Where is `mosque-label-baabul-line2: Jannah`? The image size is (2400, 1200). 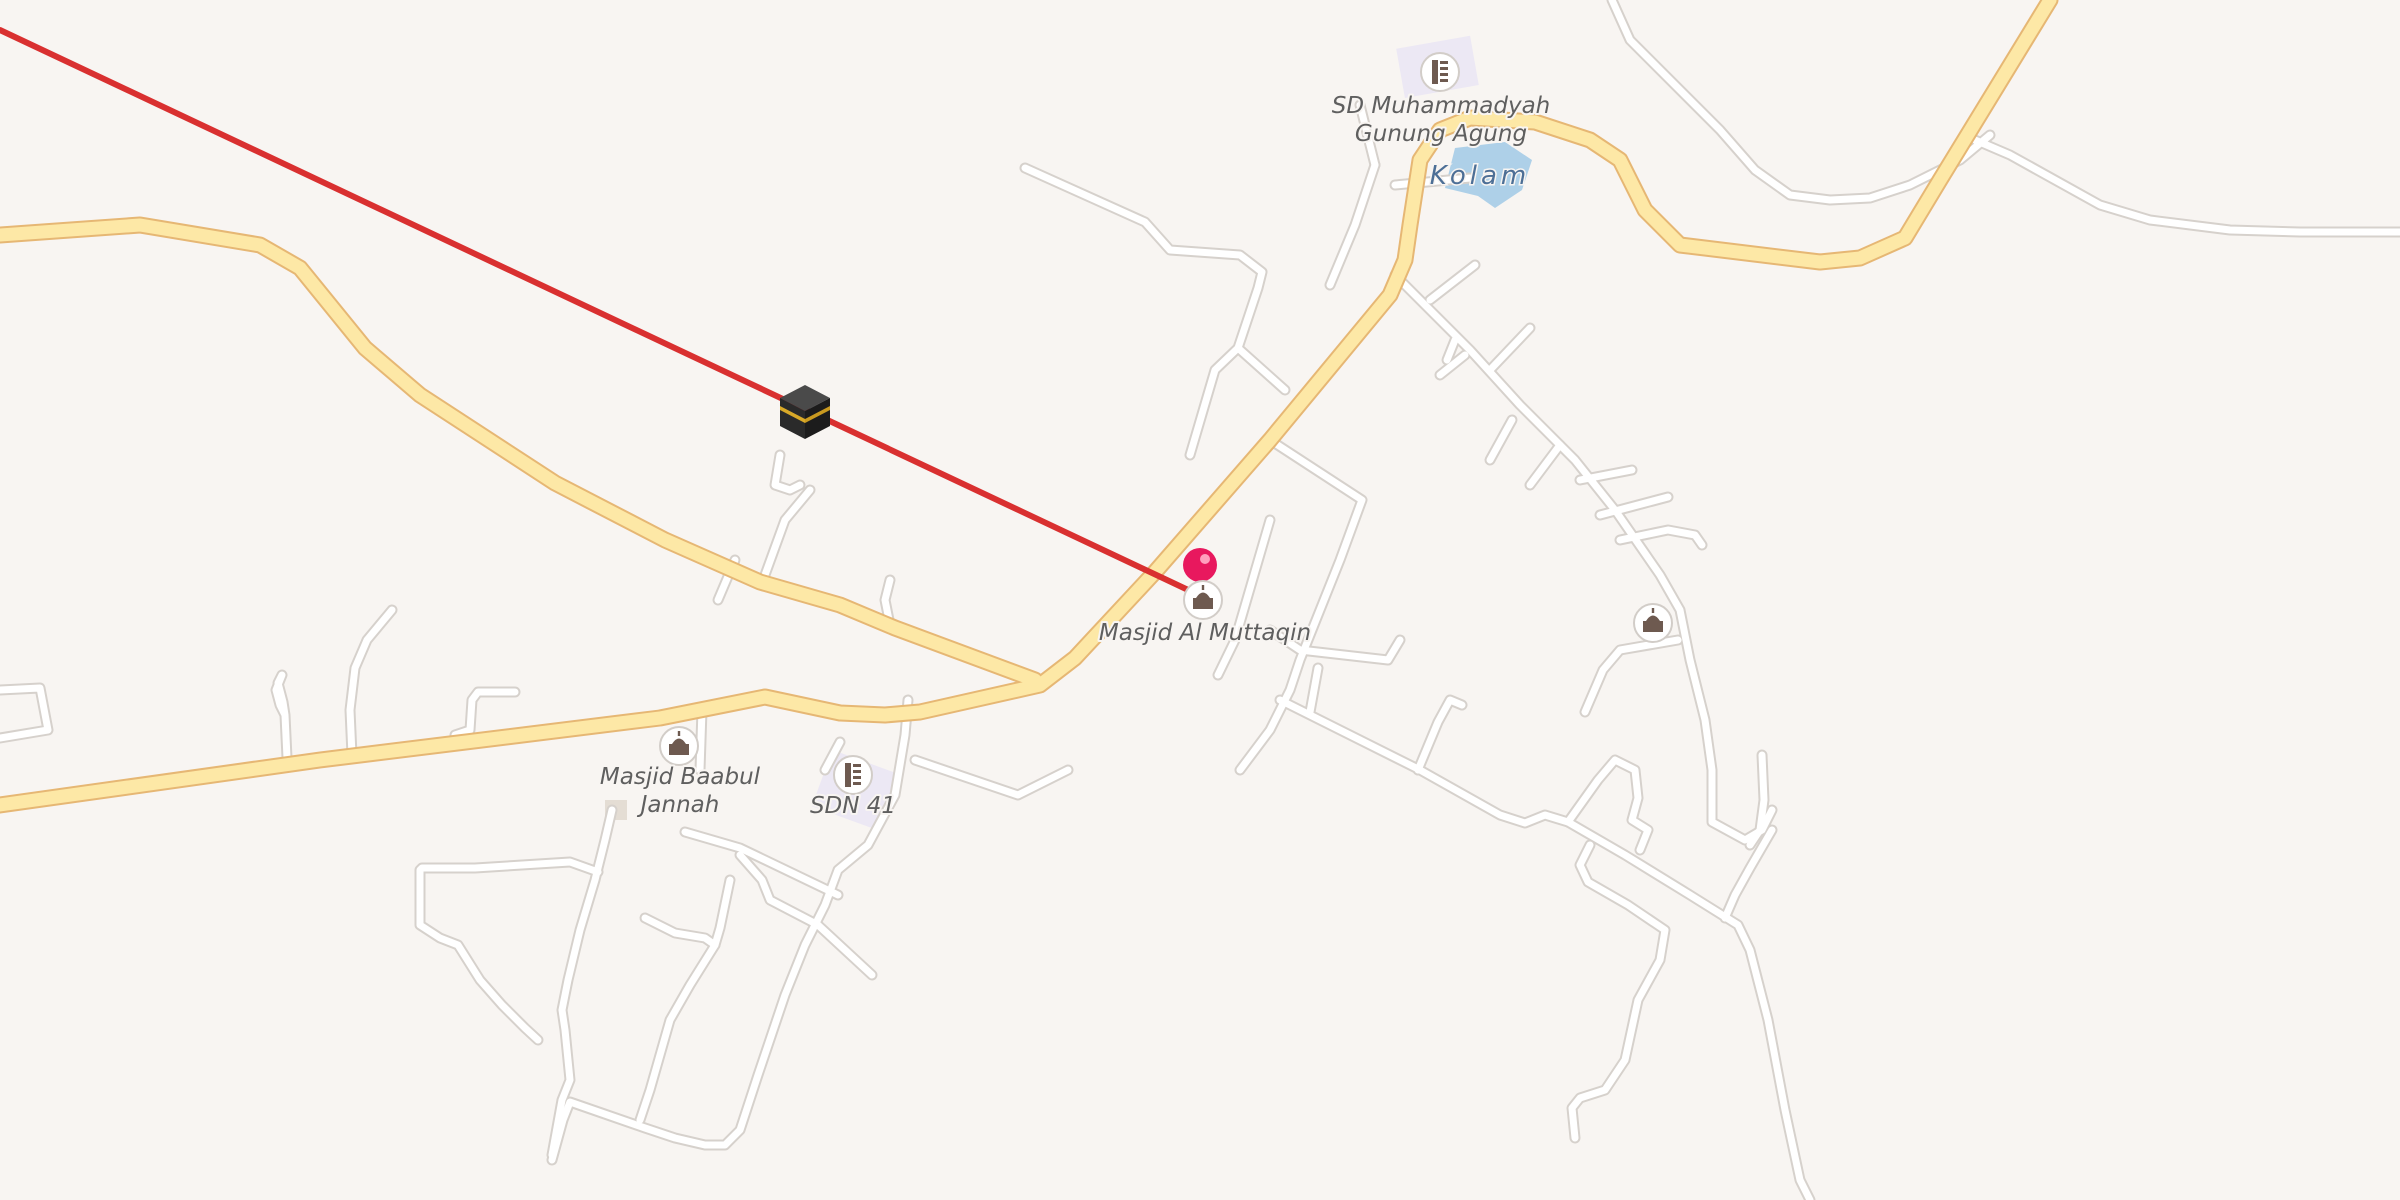 mosque-label-baabul-line2: Jannah is located at coordinates (678, 805).